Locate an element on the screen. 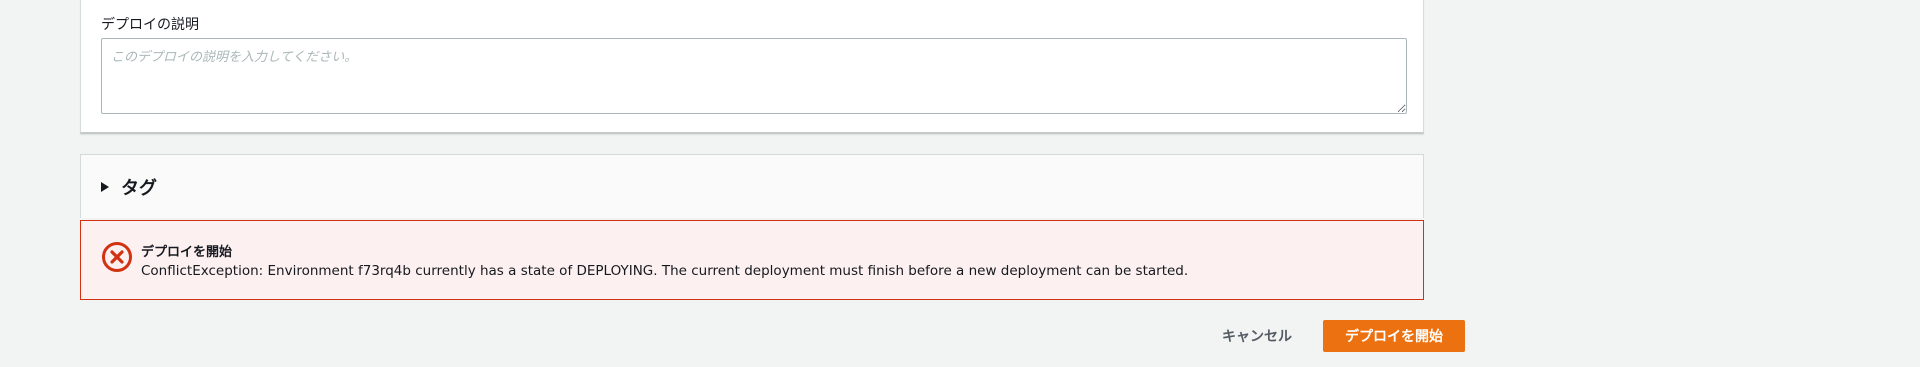 The image size is (1920, 367). tags-panel: タグ is located at coordinates (752, 186).